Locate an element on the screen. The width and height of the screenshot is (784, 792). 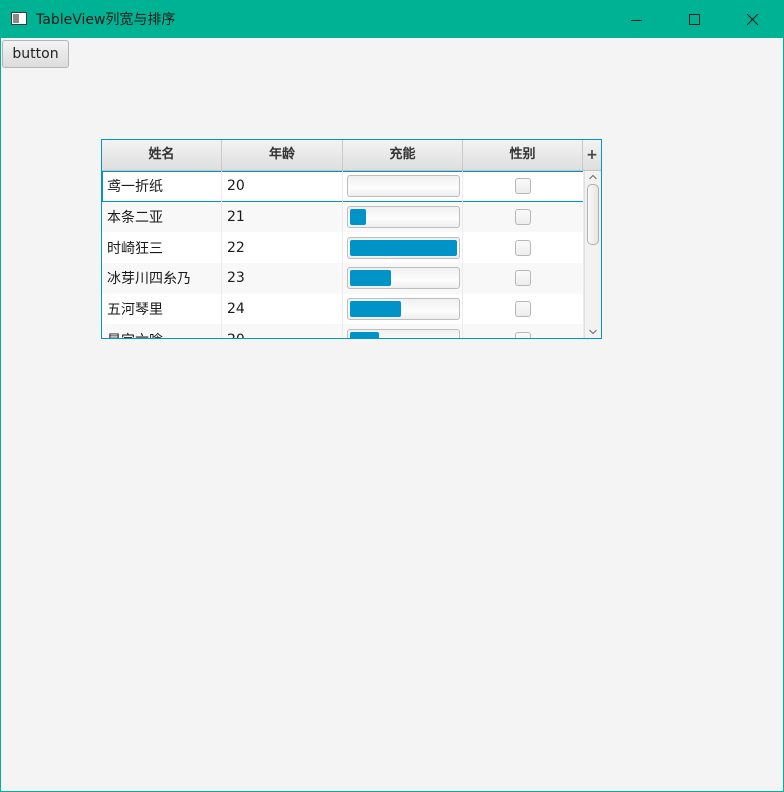
chevron-up-icon is located at coordinates (593, 177).